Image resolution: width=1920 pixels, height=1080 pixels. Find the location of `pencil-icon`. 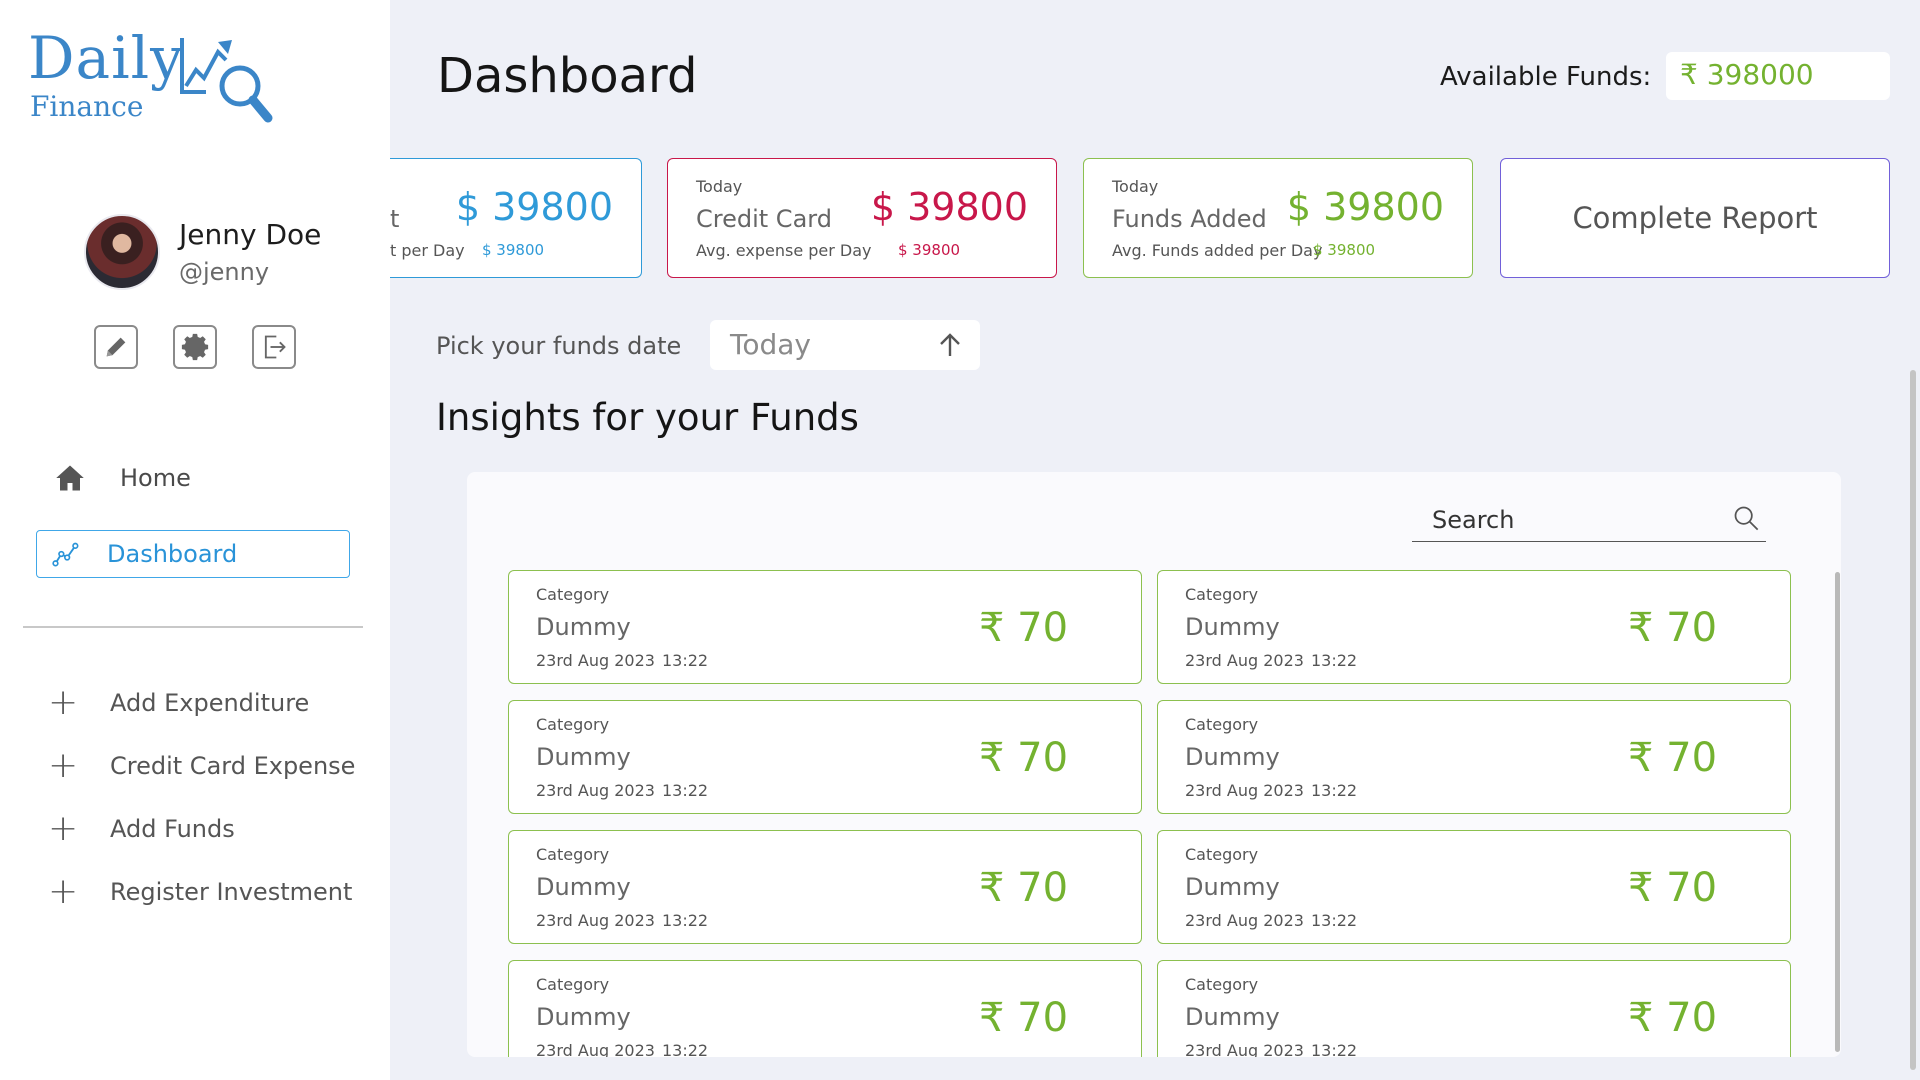

pencil-icon is located at coordinates (116, 347).